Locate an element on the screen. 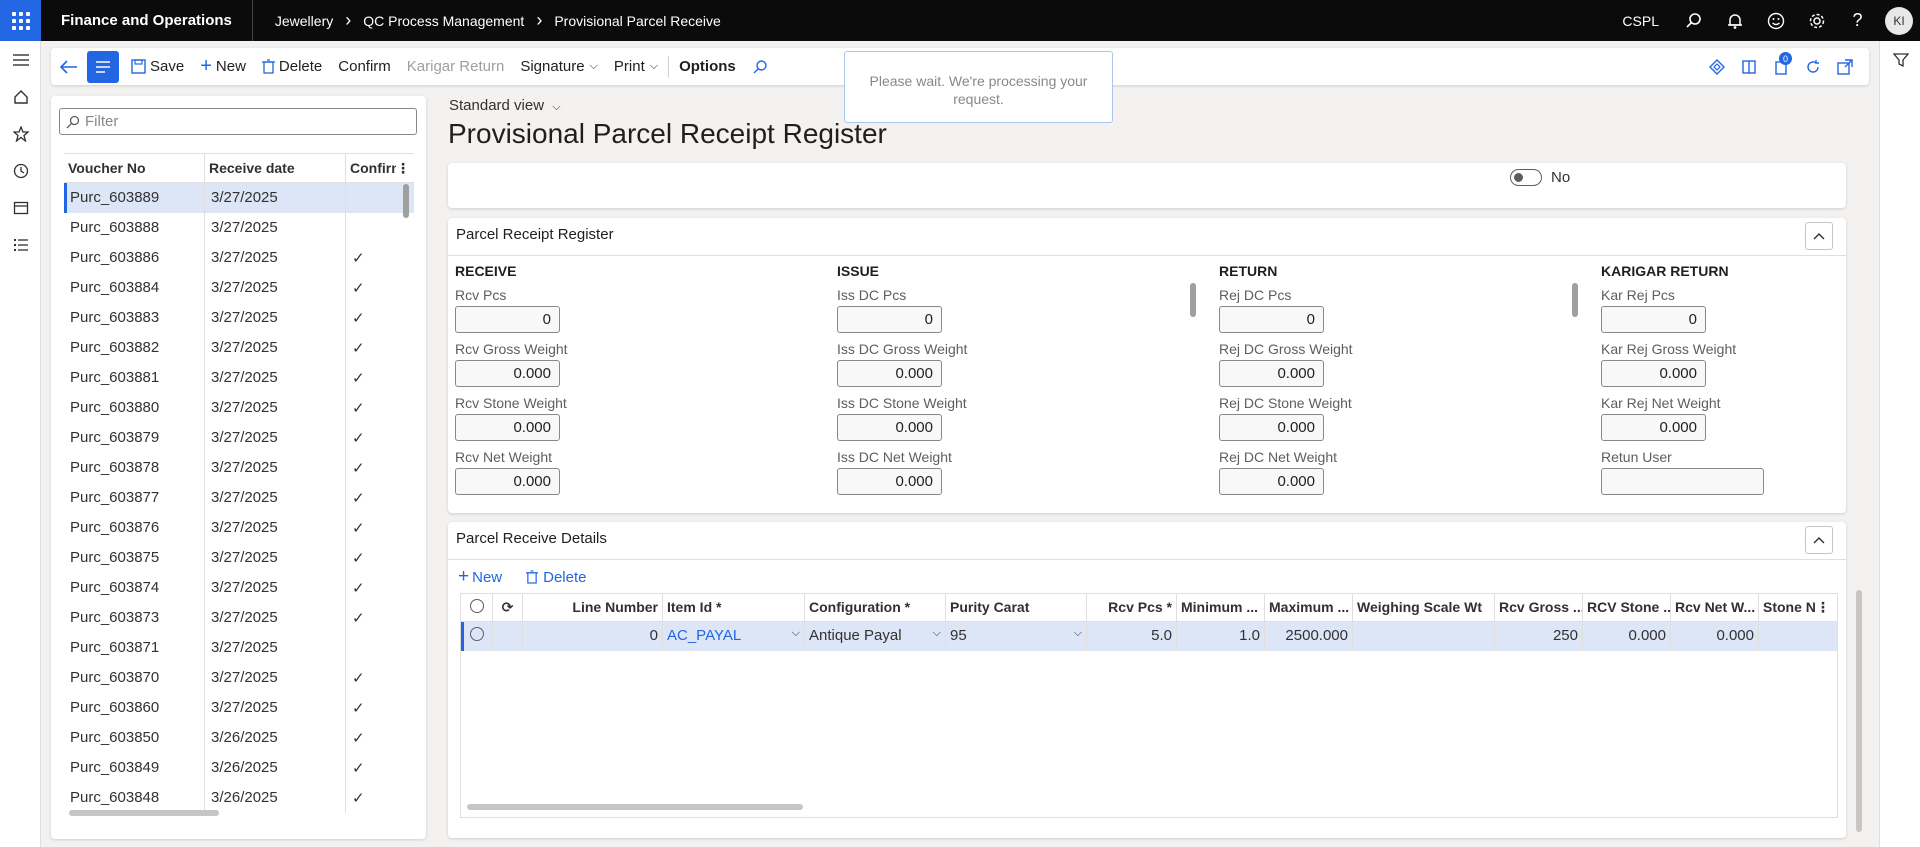 Image resolution: width=1920 pixels, height=847 pixels. voucher-no-cell: Purc_603883 is located at coordinates (134, 318).